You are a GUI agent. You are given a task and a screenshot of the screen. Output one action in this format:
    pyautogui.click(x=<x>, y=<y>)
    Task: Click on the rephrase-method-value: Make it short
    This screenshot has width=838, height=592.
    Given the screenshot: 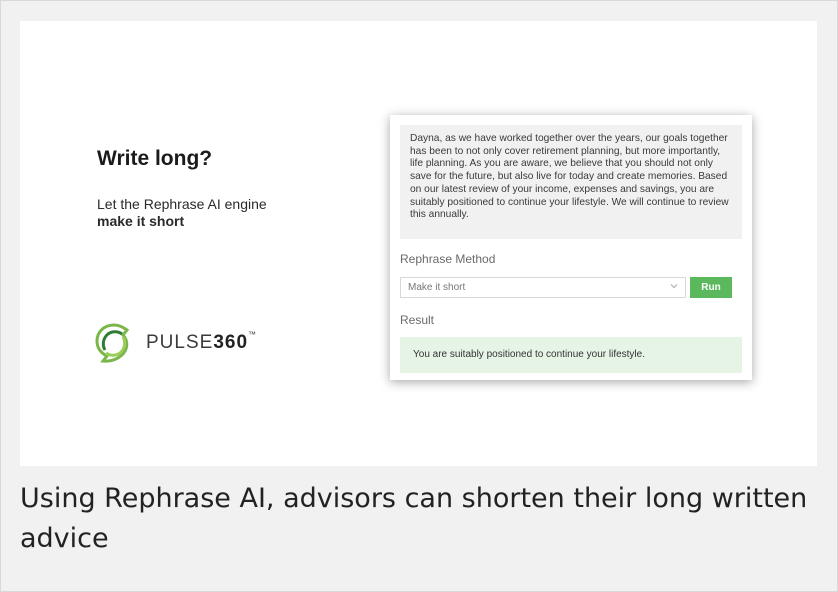 What is the action you would take?
    pyautogui.click(x=437, y=287)
    